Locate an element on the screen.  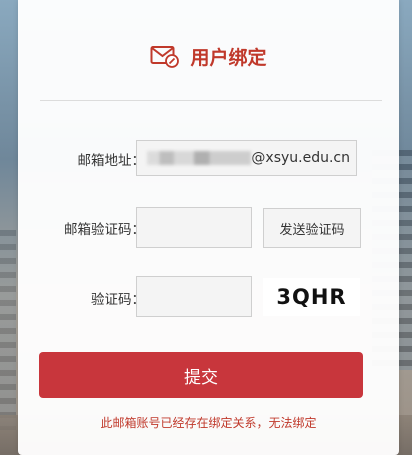
mail-edit-icon is located at coordinates (165, 56).